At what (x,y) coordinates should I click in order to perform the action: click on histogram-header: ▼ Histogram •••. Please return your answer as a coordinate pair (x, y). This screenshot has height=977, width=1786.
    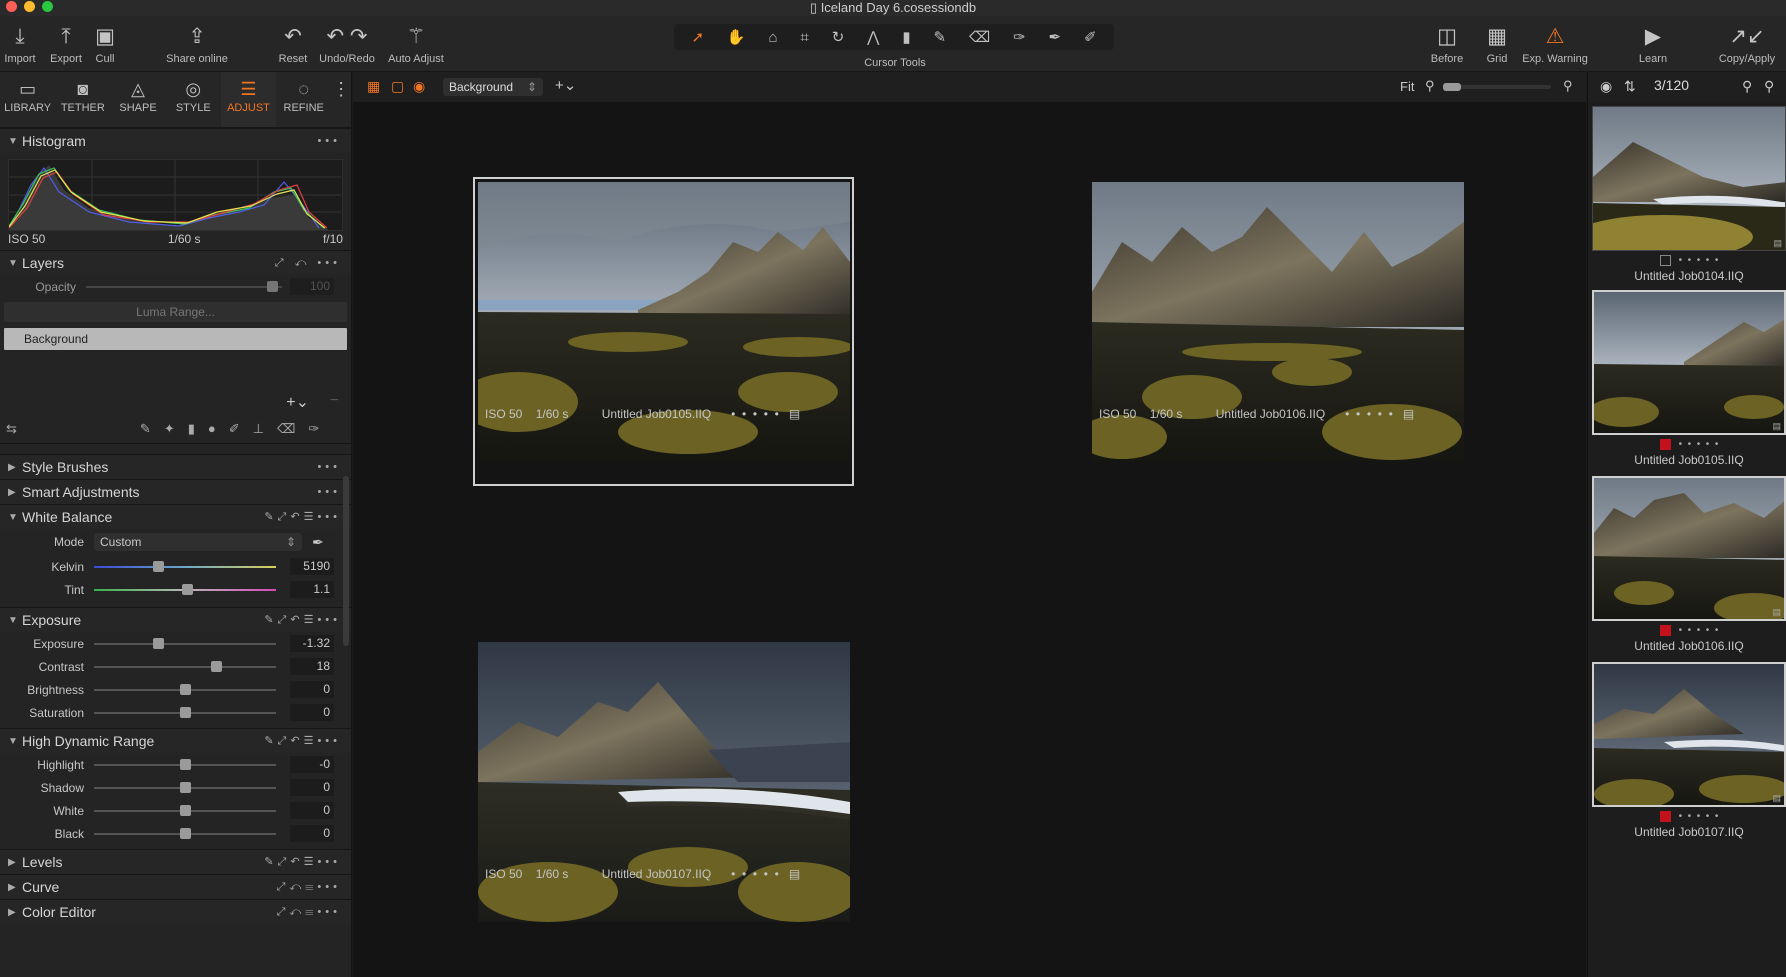
    Looking at the image, I should click on (175, 140).